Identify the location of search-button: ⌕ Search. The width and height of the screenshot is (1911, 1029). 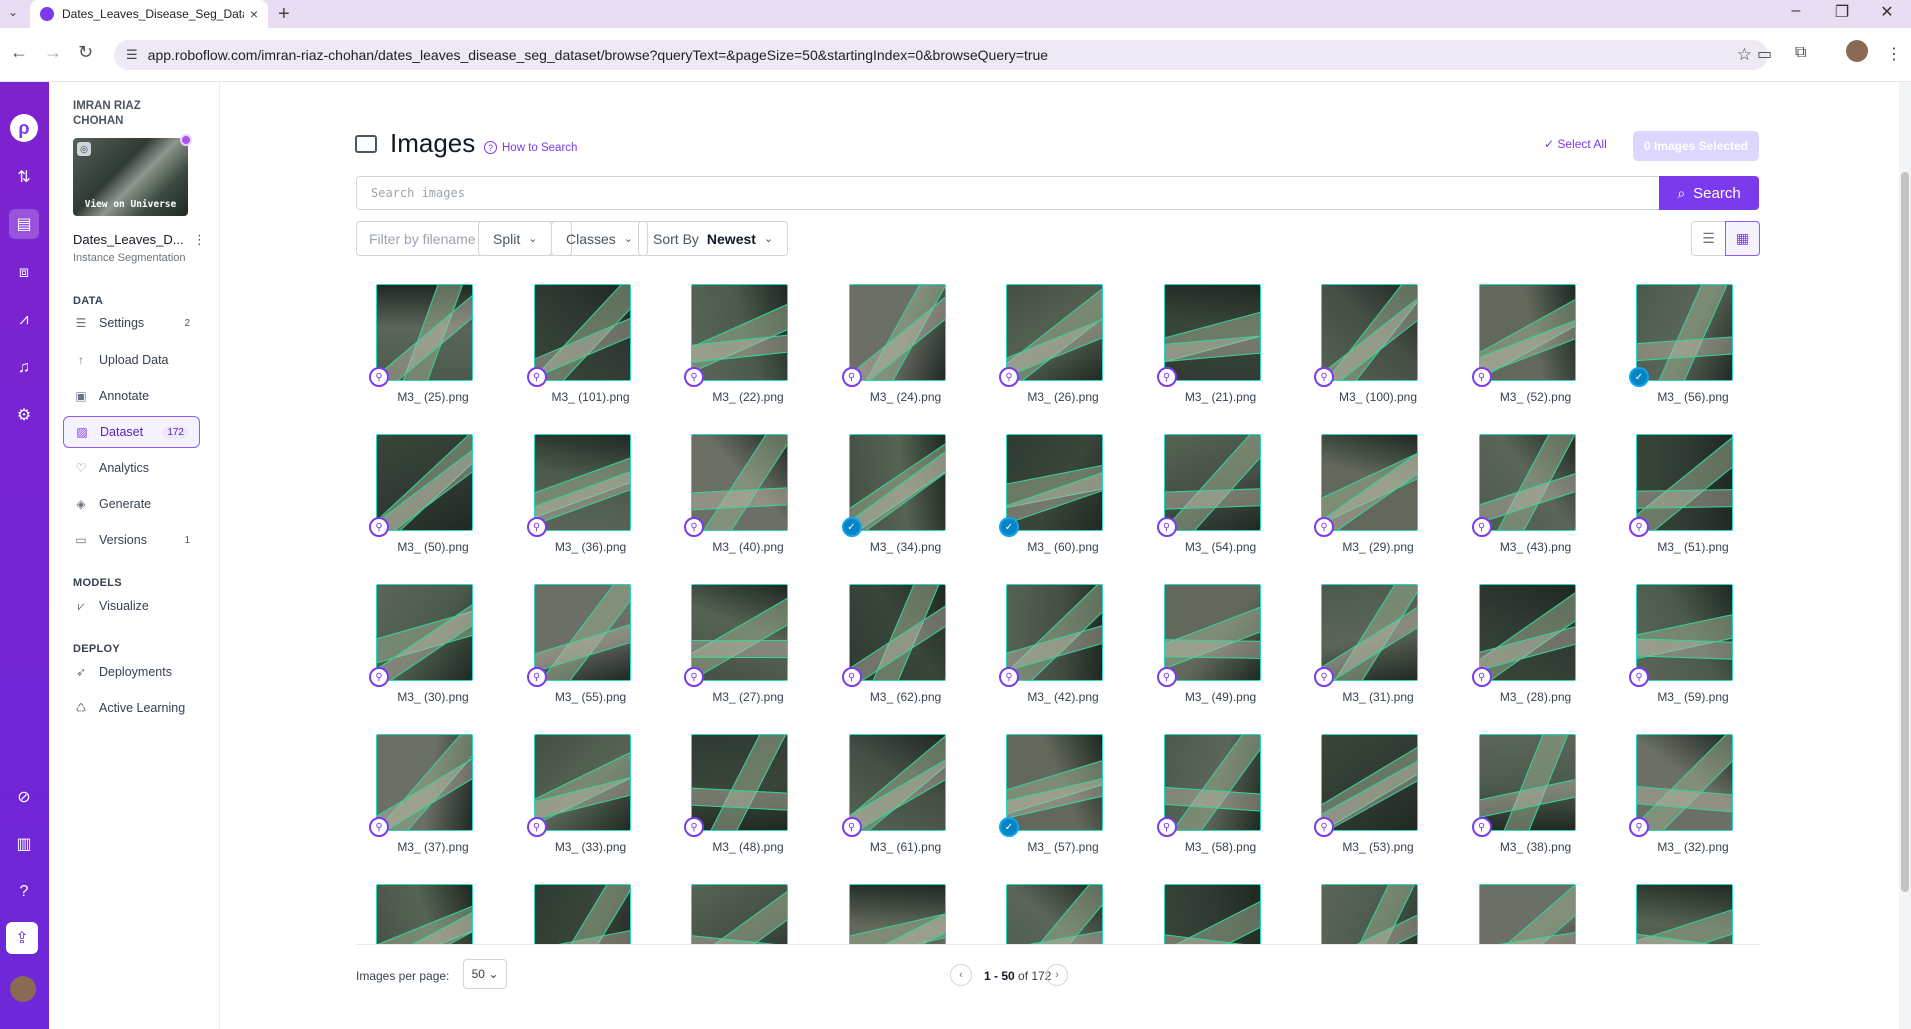
(1709, 193).